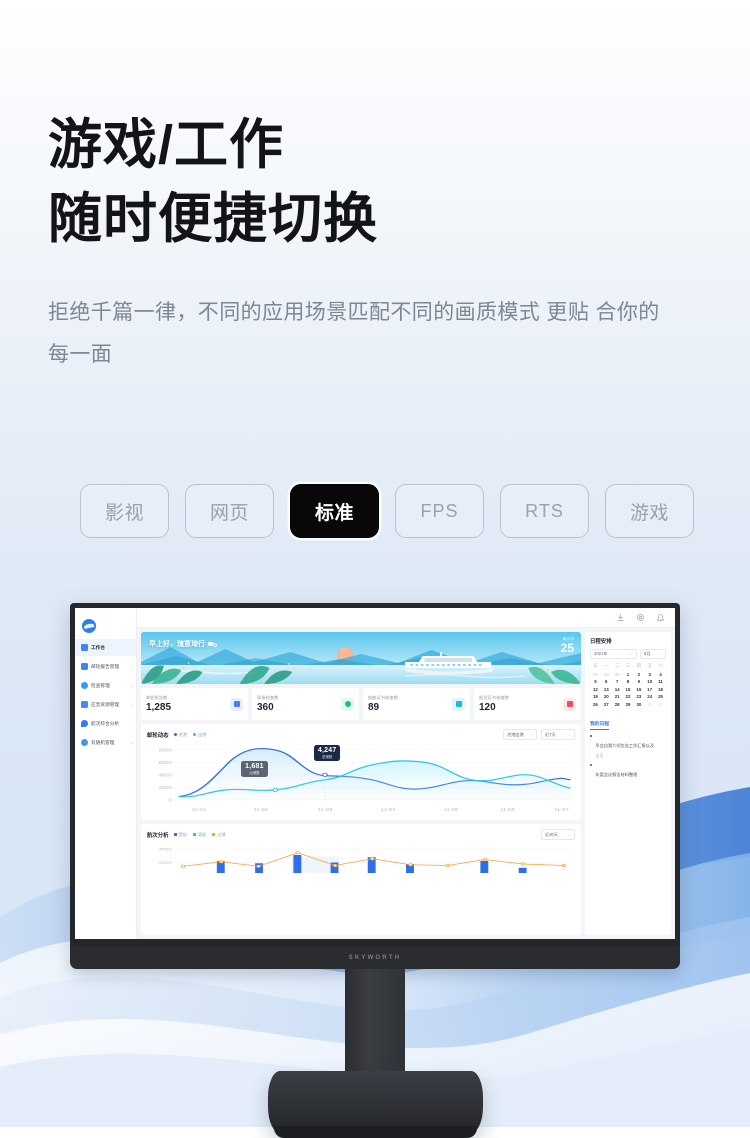 The width and height of the screenshot is (750, 1138). Describe the element at coordinates (180, 735) in the screenshot. I see `legend-item: 进港` at that location.